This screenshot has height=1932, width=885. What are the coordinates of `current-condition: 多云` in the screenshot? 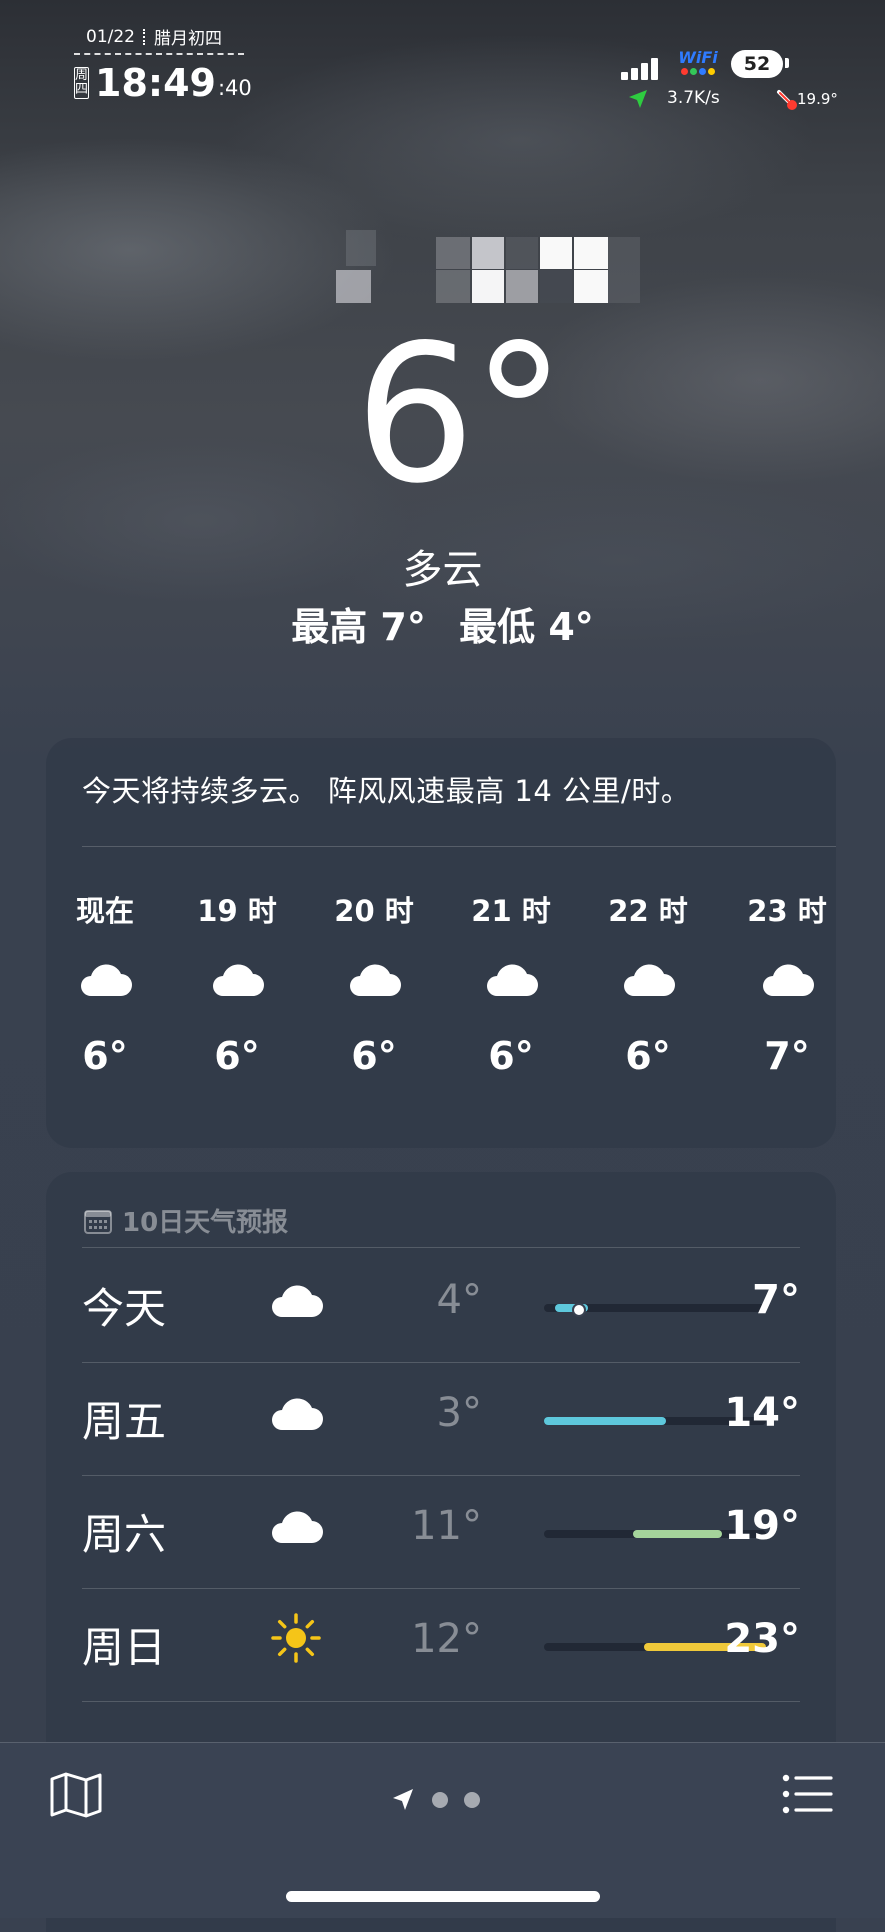 It's located at (442, 570).